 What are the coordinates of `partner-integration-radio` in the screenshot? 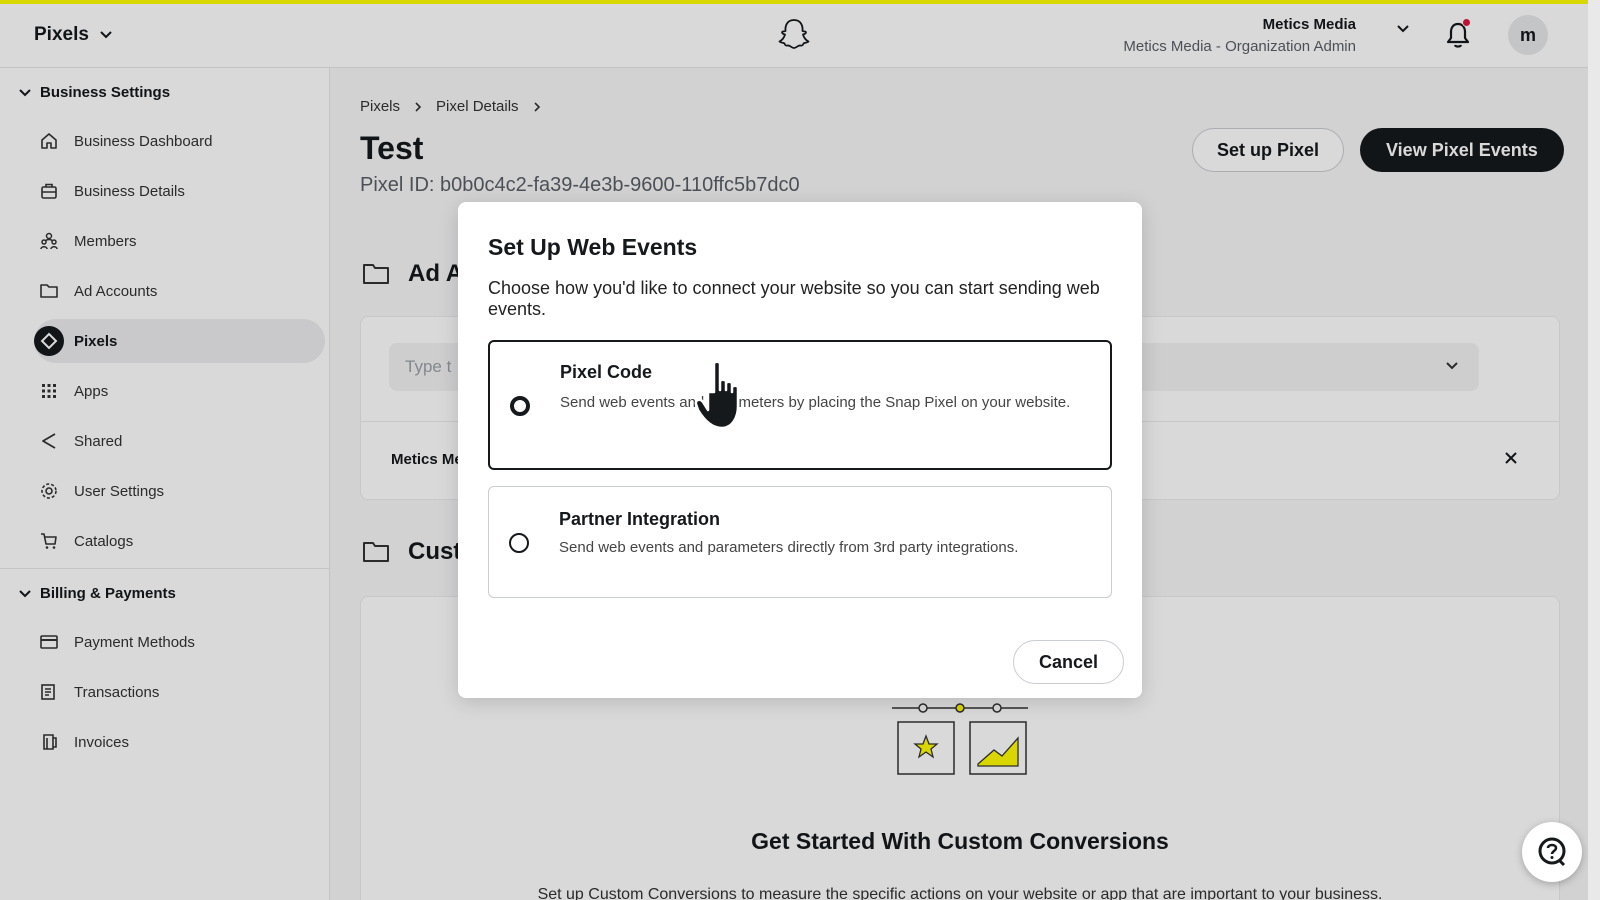 It's located at (519, 543).